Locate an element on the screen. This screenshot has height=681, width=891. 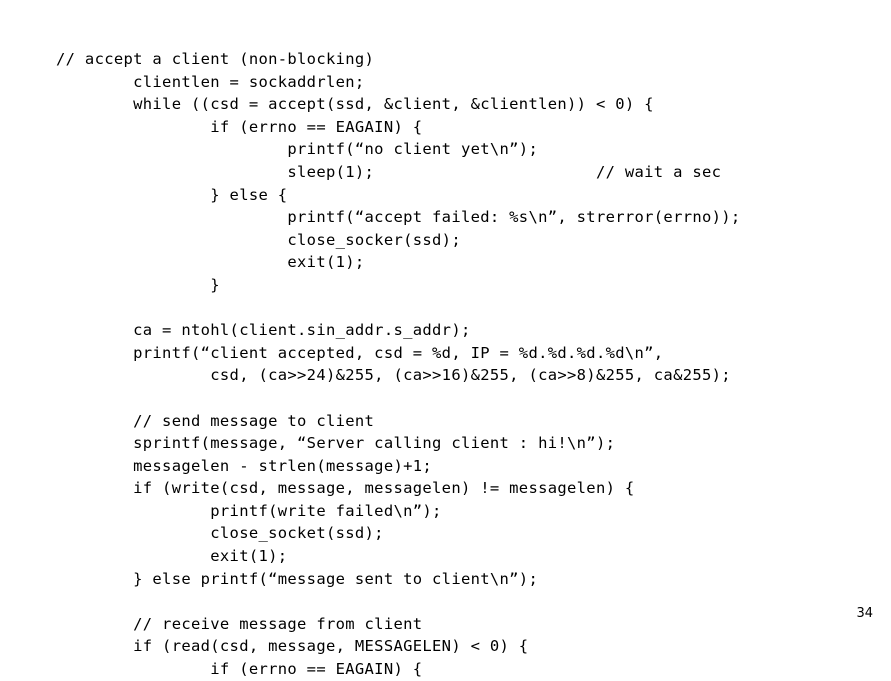
code-line: // accept a client (non-blocking) is located at coordinates (215, 59).